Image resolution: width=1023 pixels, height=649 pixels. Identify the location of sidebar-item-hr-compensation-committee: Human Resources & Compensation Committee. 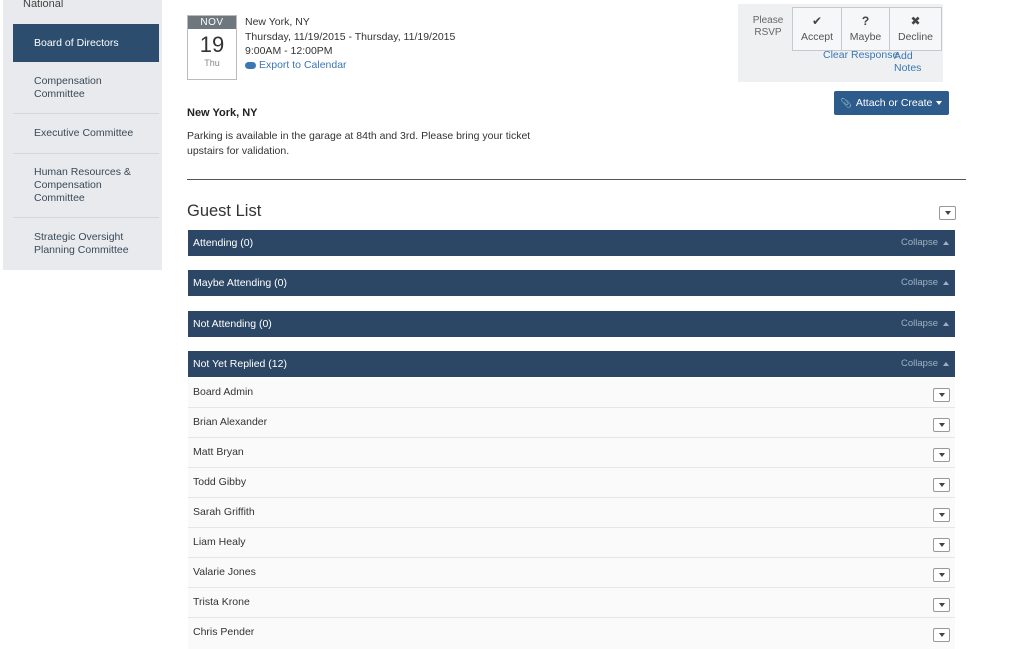
(86, 186).